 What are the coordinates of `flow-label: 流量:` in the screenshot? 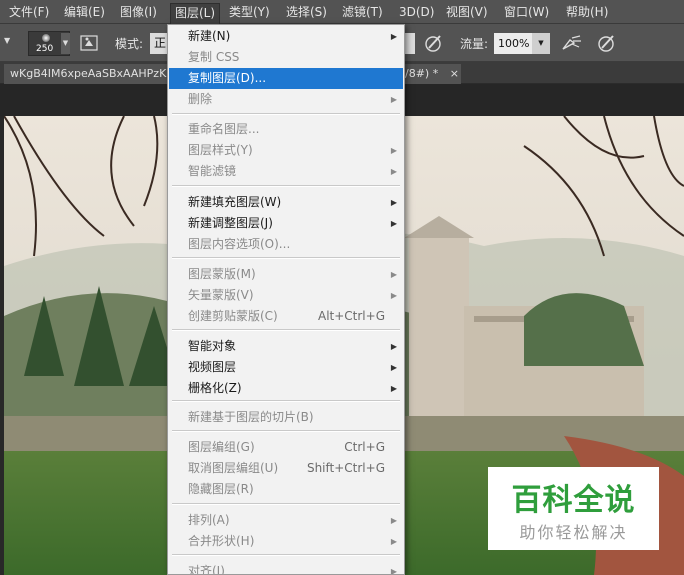 It's located at (474, 44).